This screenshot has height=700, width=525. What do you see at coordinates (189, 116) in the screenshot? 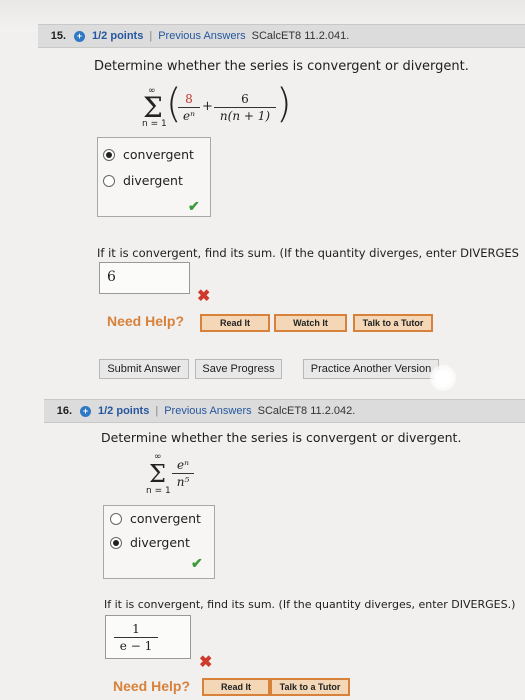
I see `denominator: eⁿ` at bounding box center [189, 116].